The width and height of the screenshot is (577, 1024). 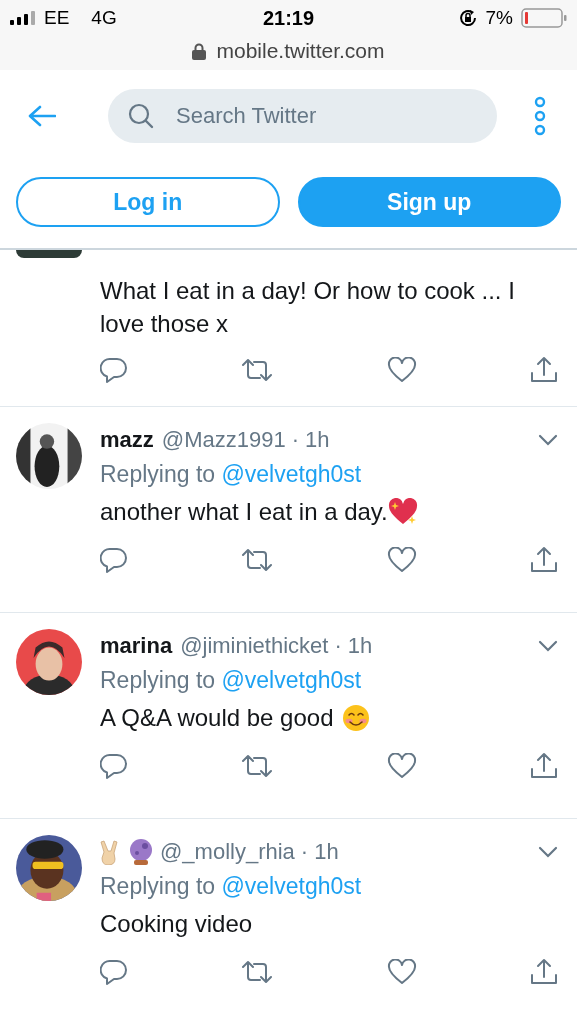 What do you see at coordinates (288, 18) in the screenshot?
I see `clock: 21:19` at bounding box center [288, 18].